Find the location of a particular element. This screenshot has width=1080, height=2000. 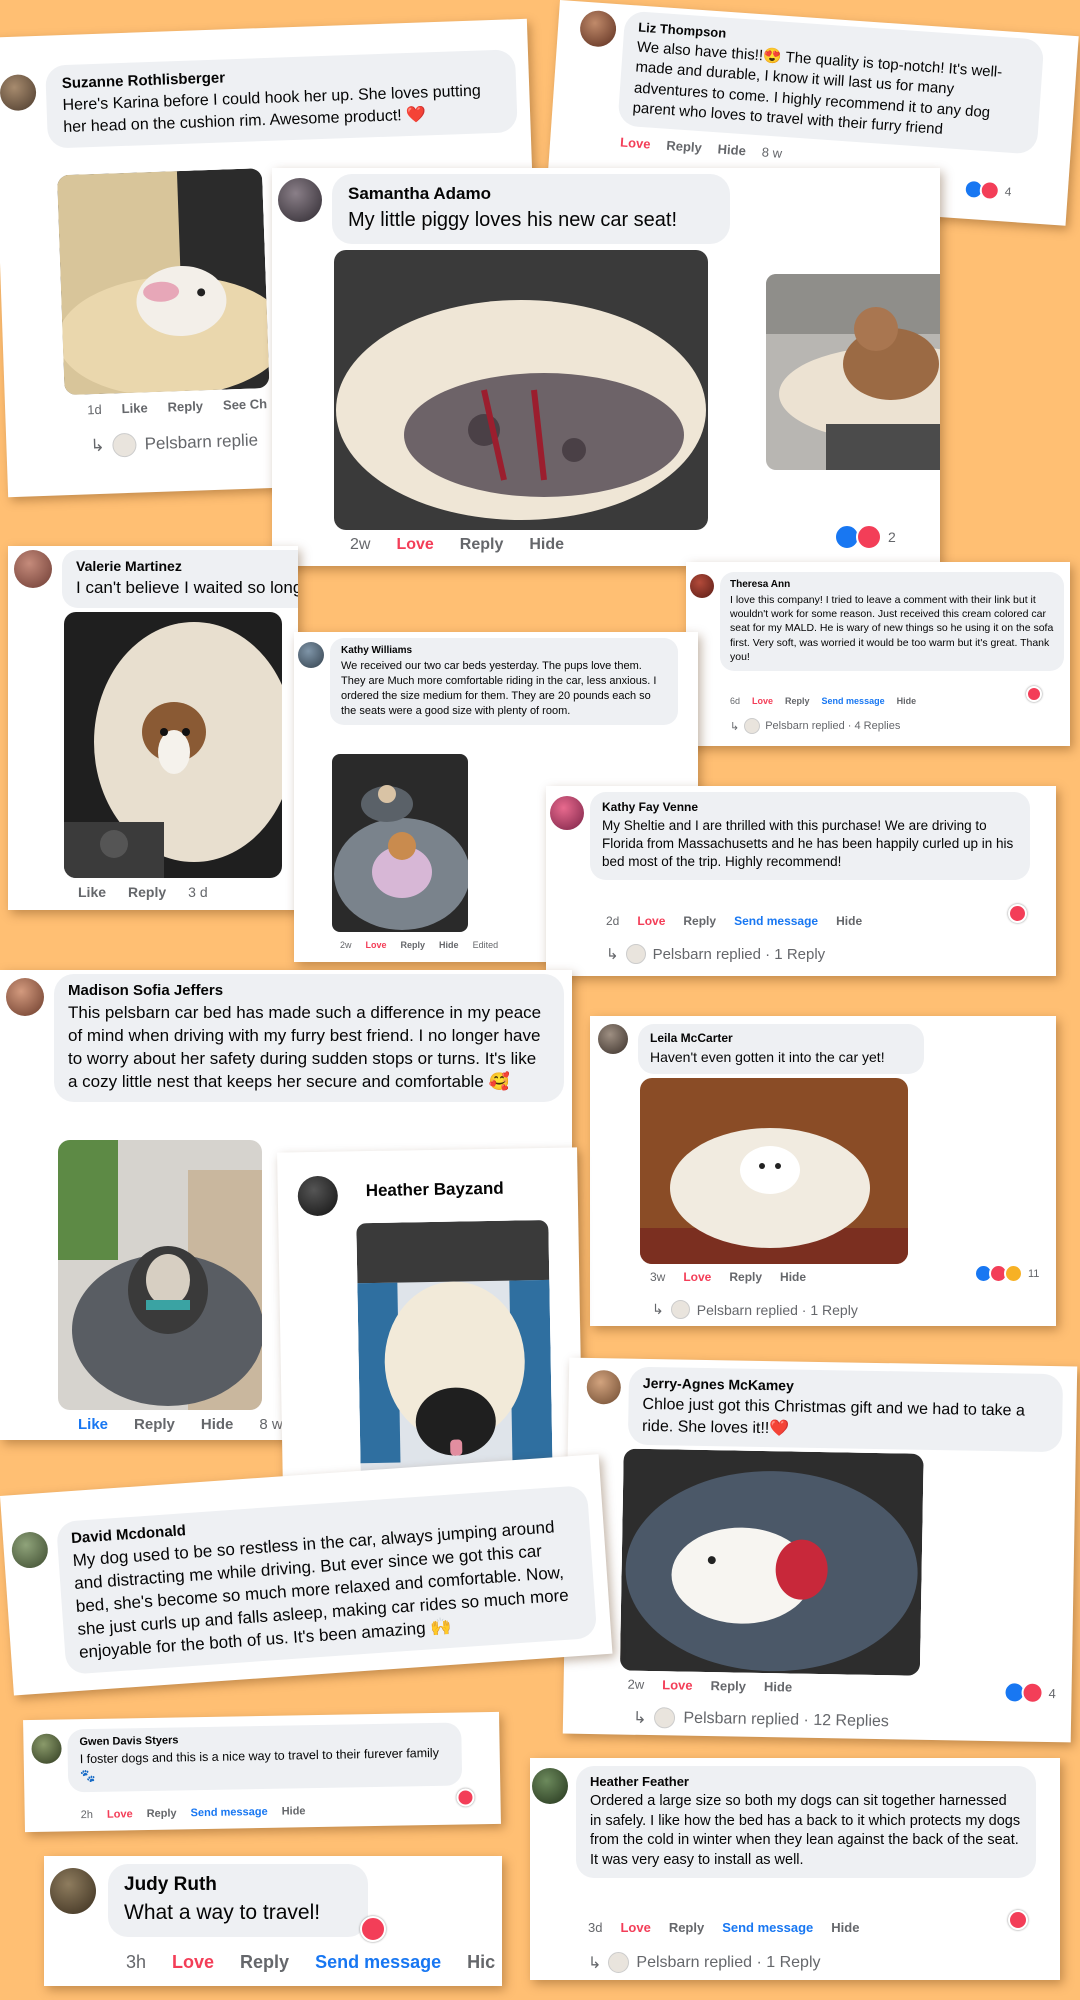

commenter-name: Heather Feather is located at coordinates (806, 1781).